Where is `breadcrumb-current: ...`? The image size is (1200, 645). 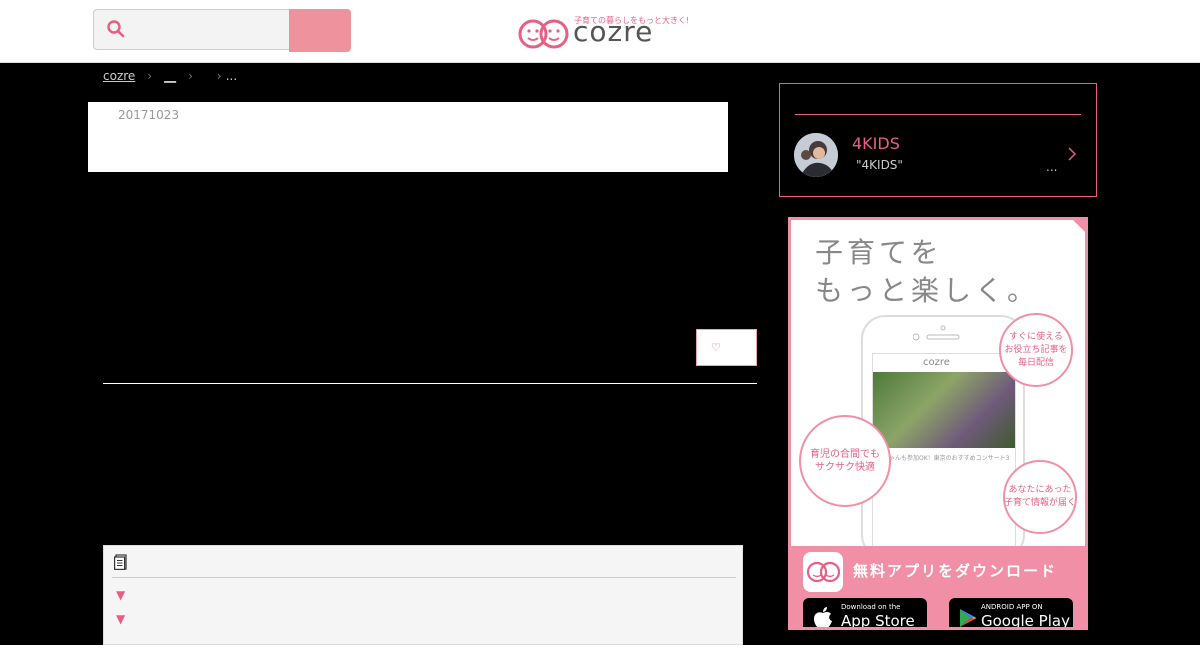 breadcrumb-current: ... is located at coordinates (231, 76).